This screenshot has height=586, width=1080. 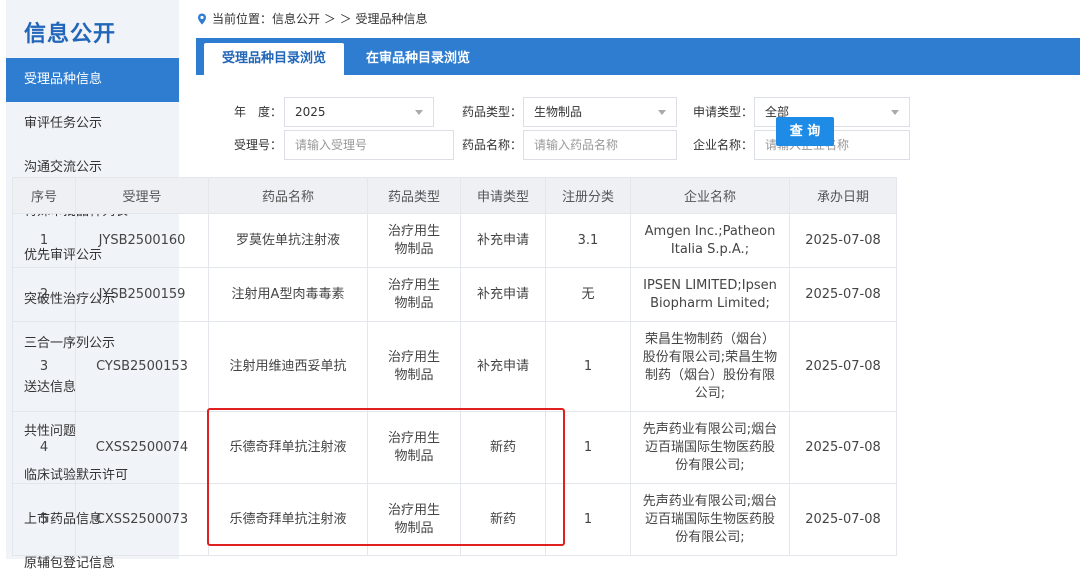 I want to click on company-label: 企业名称：, so click(x=722, y=145).